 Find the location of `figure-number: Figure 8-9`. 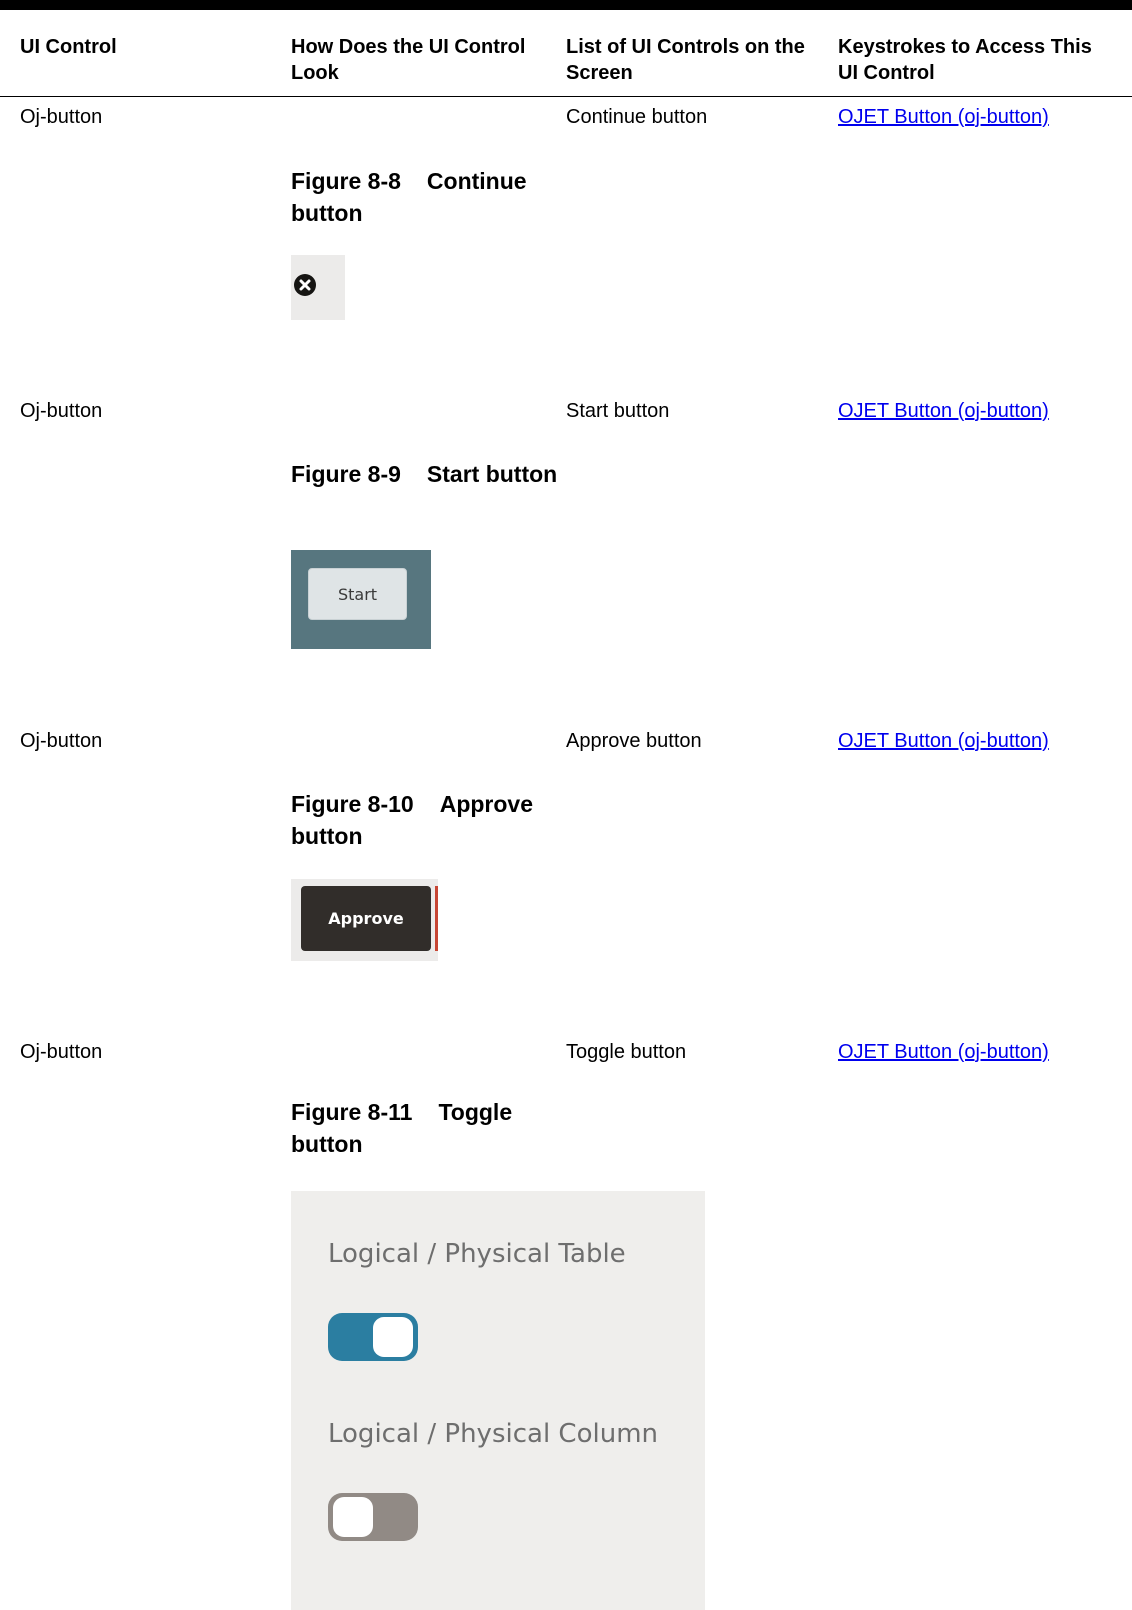

figure-number: Figure 8-9 is located at coordinates (346, 474).